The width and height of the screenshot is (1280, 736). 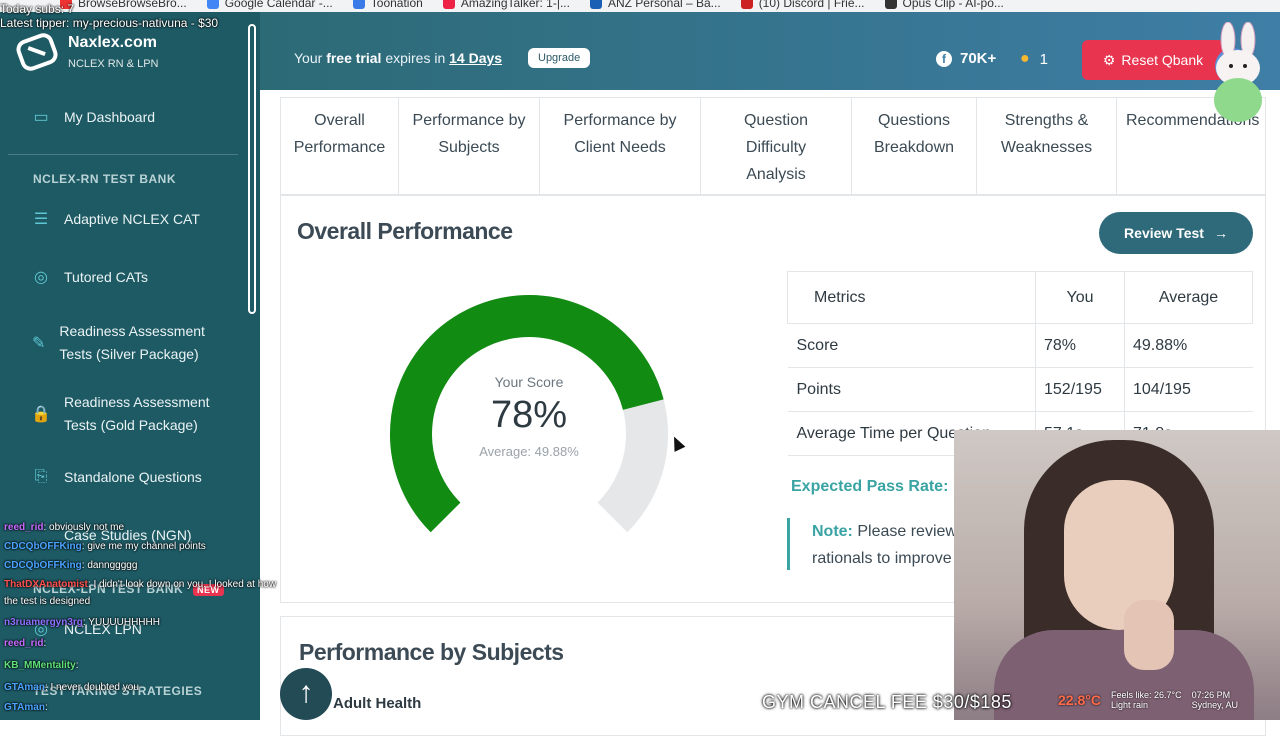 I want to click on trial-notice: Your free trial expires in 14 Days, so click(x=398, y=58).